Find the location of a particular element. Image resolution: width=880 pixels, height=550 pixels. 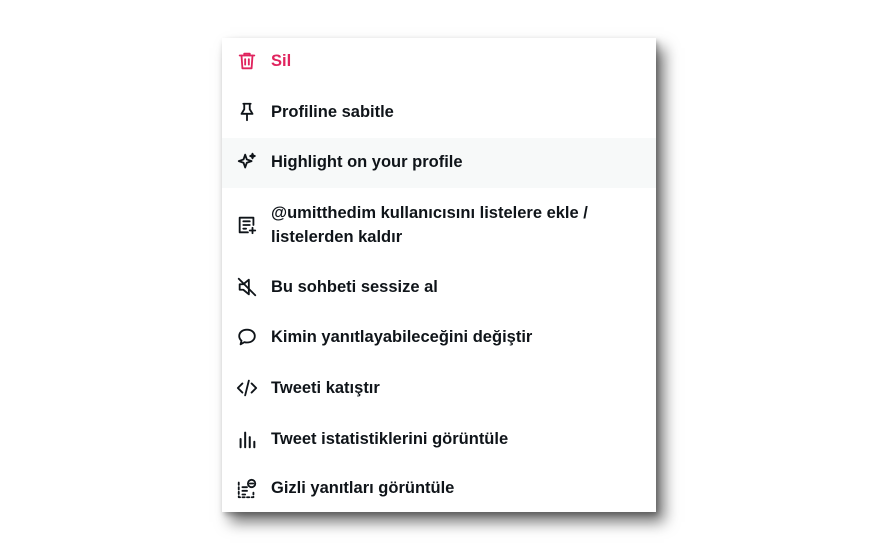

trash-icon is located at coordinates (247, 61).